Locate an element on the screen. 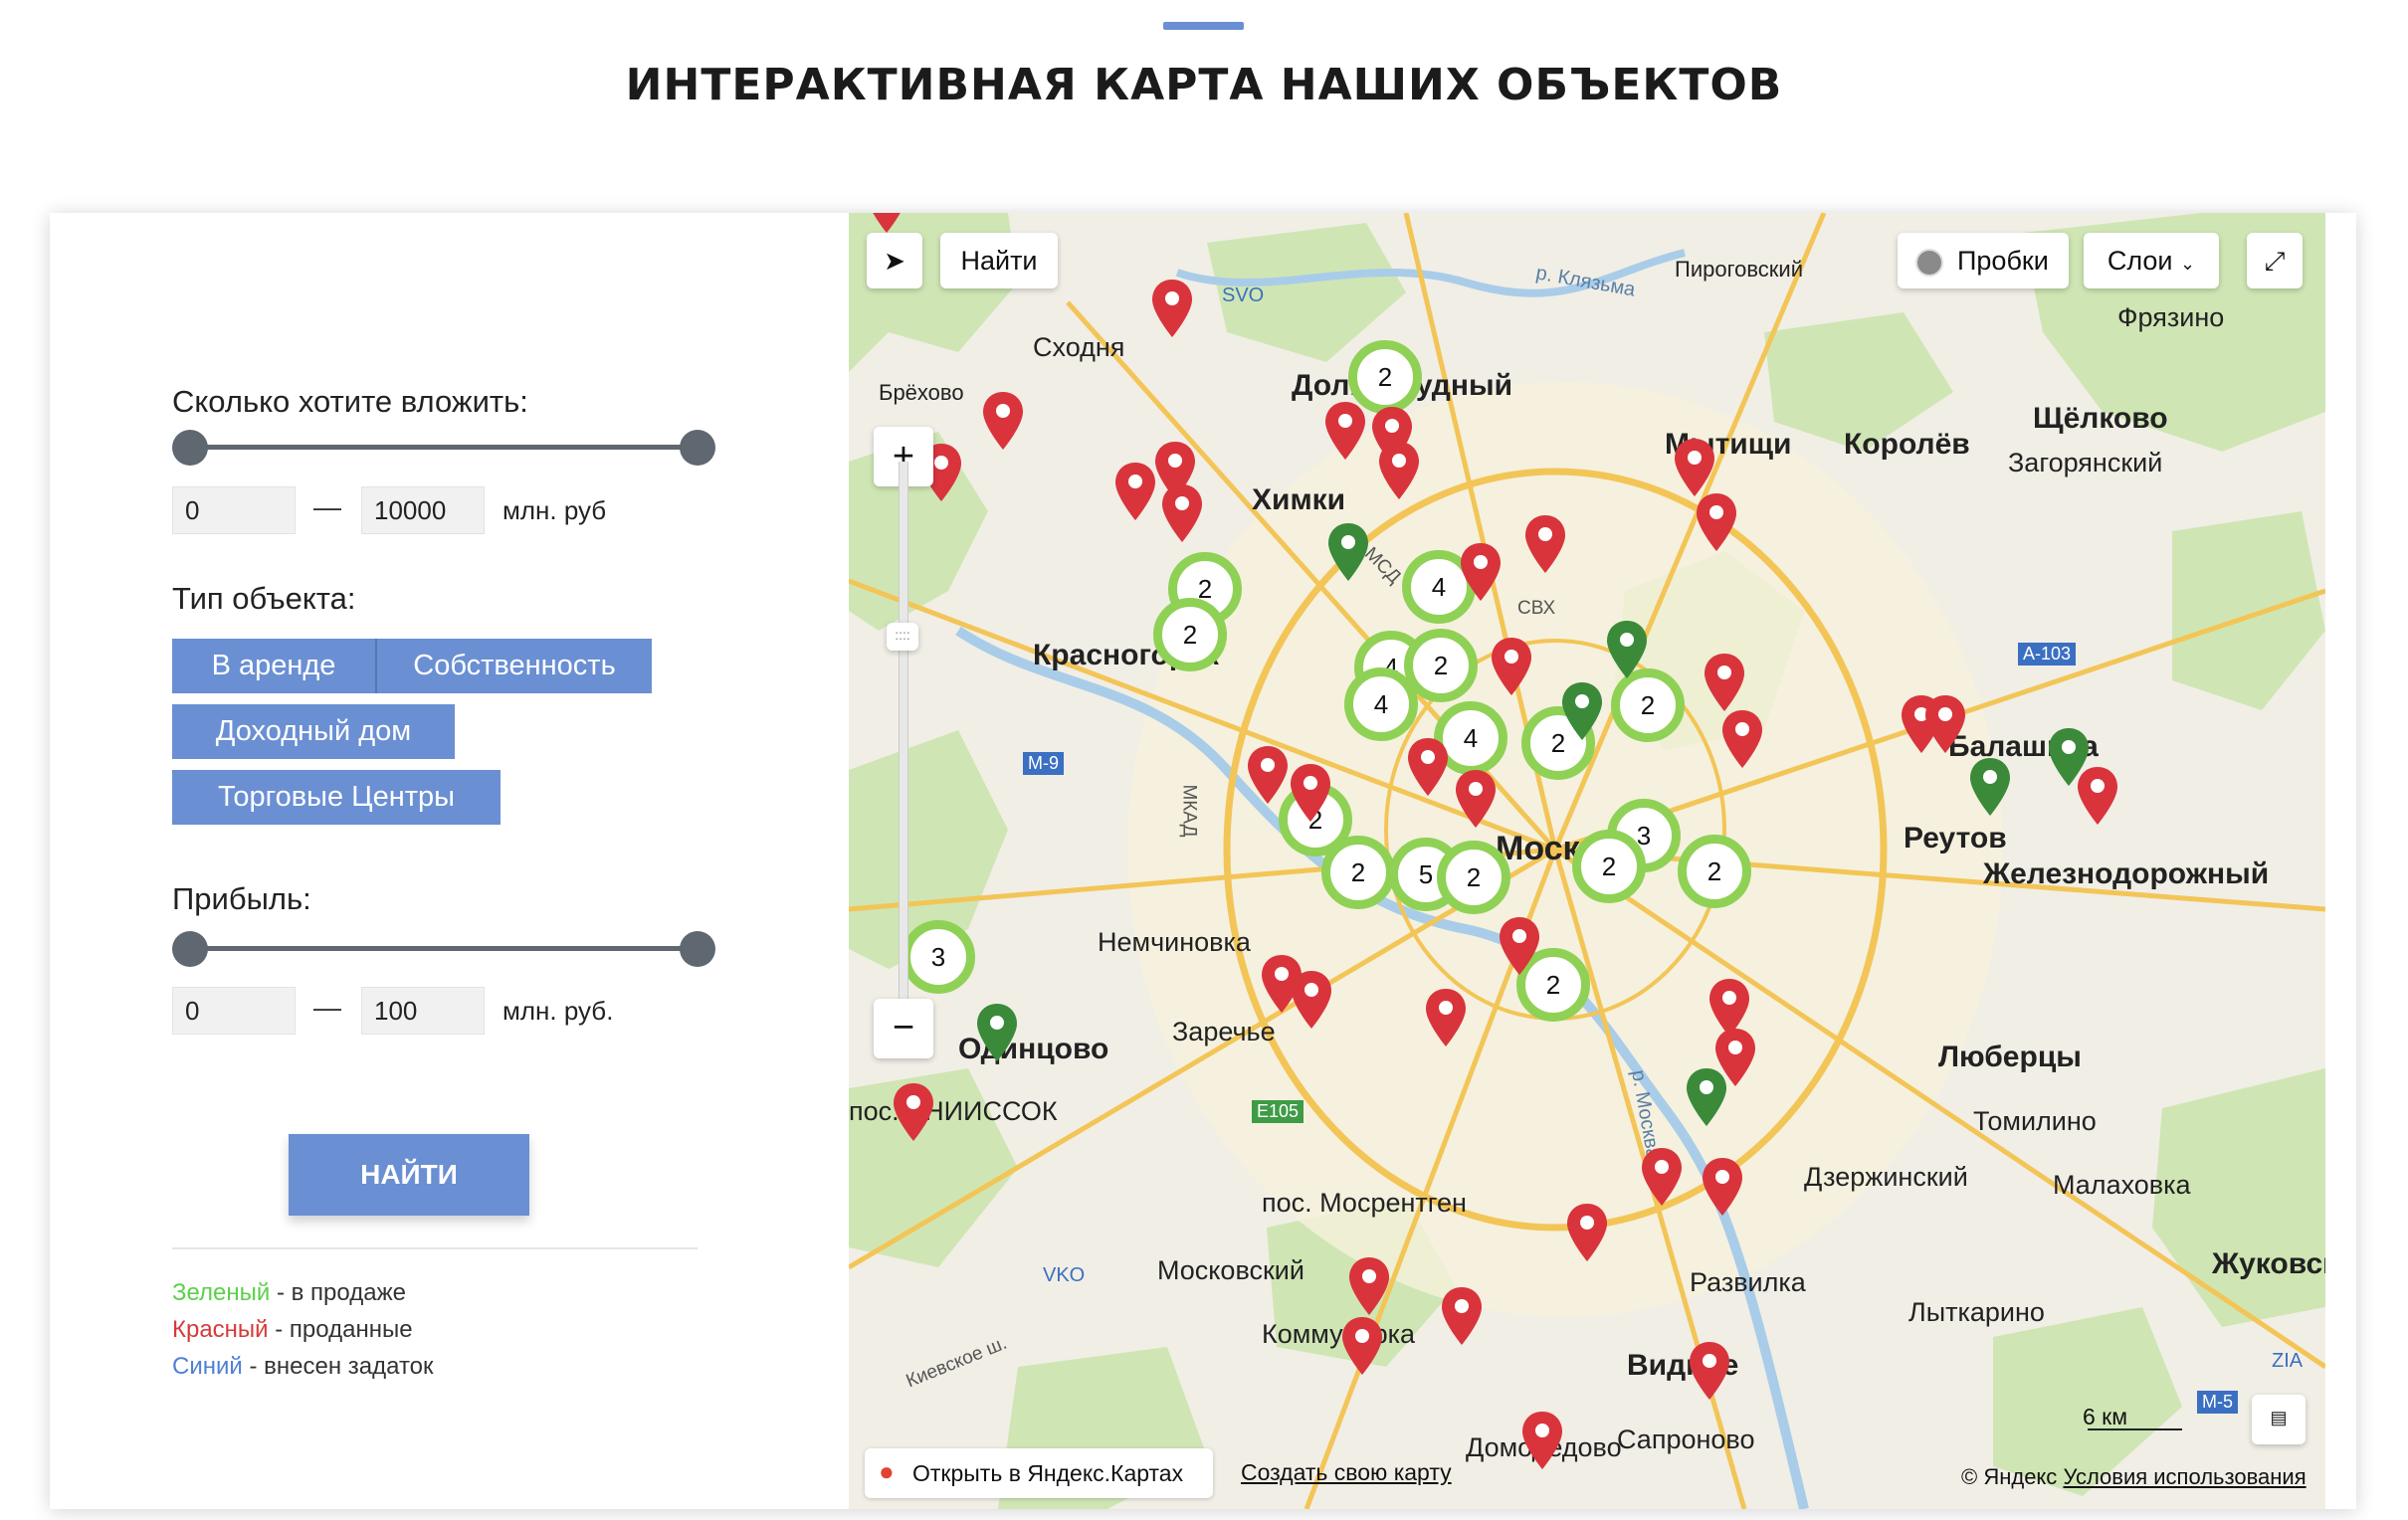  invest-slider-min-handle is located at coordinates (190, 448).